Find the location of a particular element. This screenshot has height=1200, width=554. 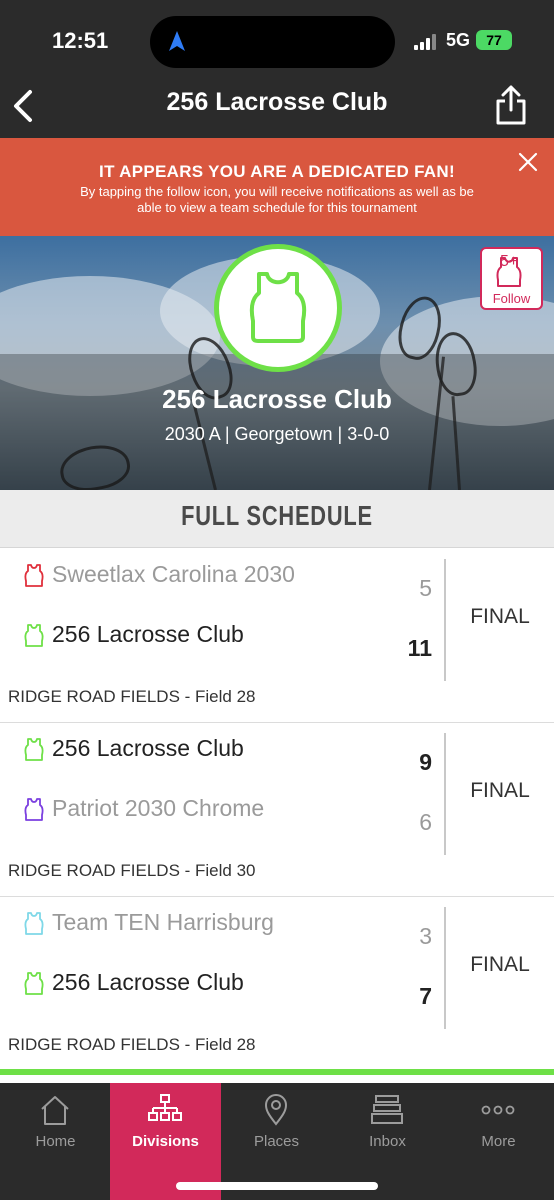

status-time: 12:51 is located at coordinates (80, 40).